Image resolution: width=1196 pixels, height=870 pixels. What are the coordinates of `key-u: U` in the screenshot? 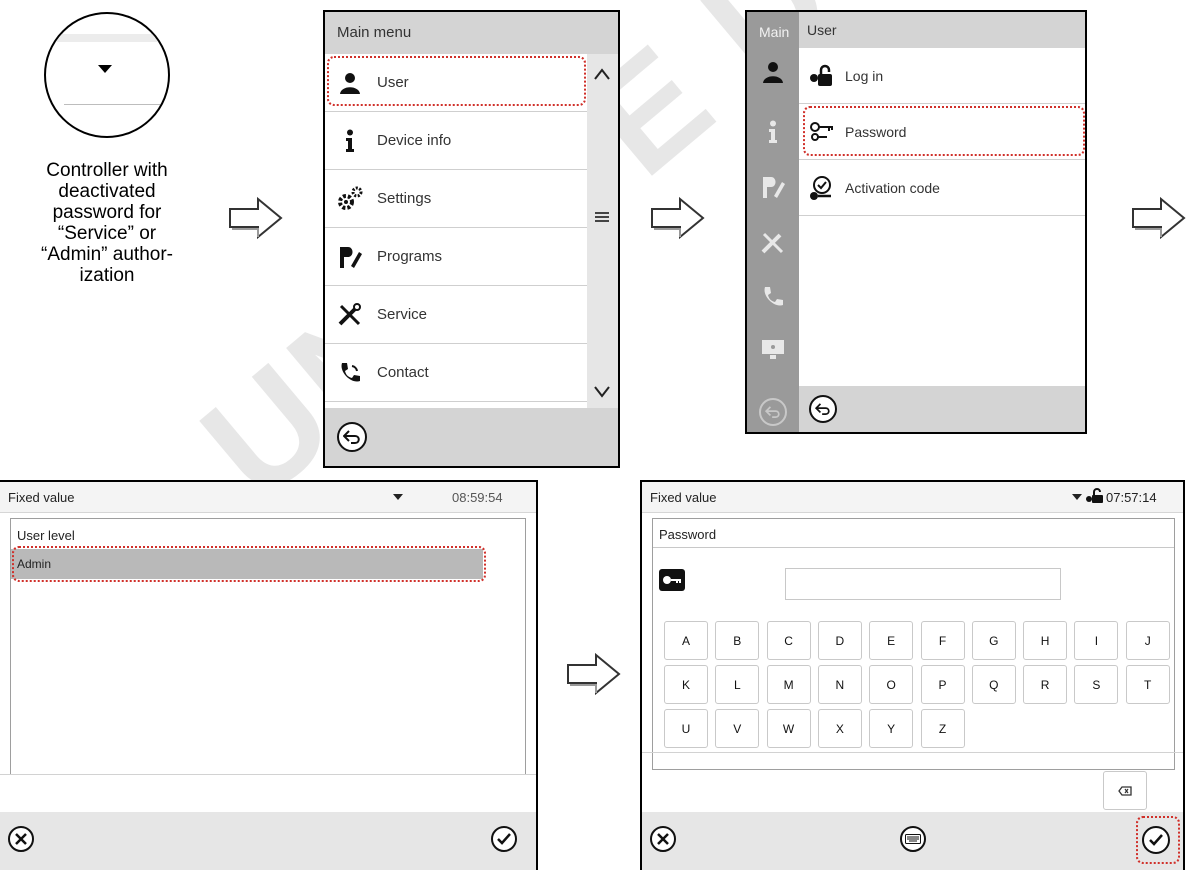 It's located at (686, 728).